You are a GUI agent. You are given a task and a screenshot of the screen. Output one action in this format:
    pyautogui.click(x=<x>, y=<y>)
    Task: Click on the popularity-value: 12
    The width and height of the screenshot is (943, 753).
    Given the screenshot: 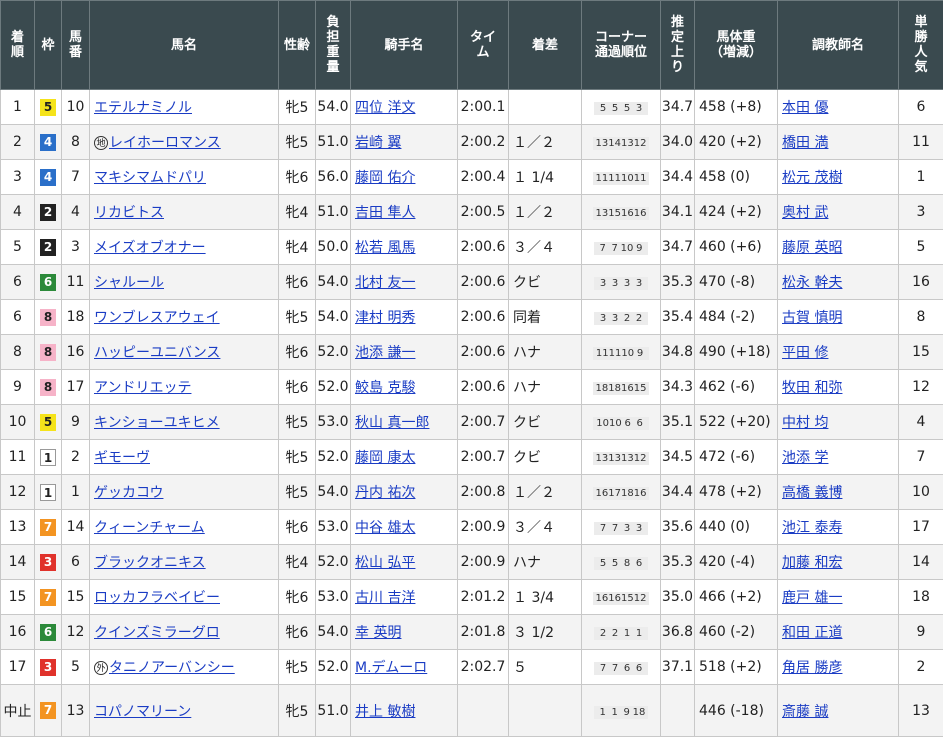 What is the action you would take?
    pyautogui.click(x=921, y=387)
    